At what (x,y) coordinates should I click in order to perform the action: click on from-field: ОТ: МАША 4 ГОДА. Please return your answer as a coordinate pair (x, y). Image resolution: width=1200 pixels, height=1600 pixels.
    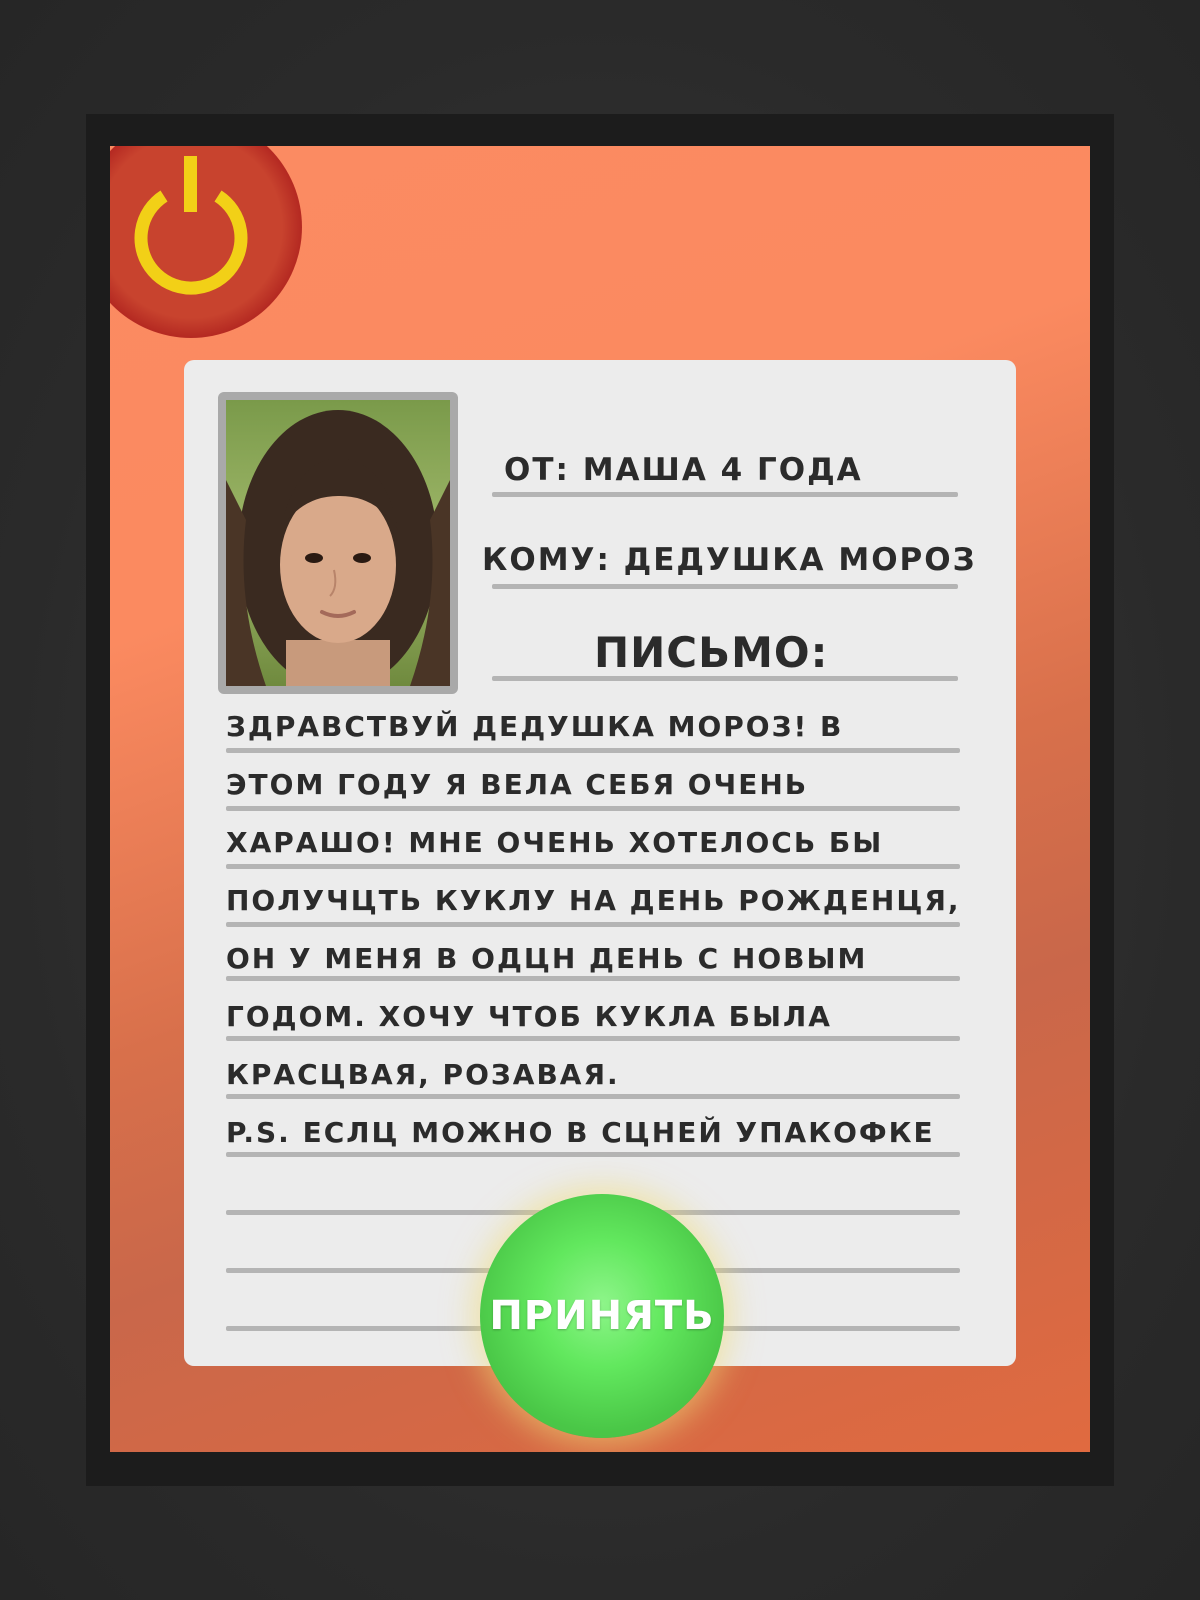
    Looking at the image, I should click on (683, 470).